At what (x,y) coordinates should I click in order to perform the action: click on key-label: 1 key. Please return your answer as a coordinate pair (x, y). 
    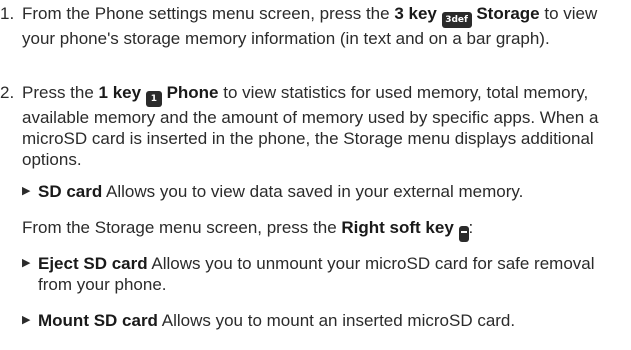
    Looking at the image, I should click on (120, 92).